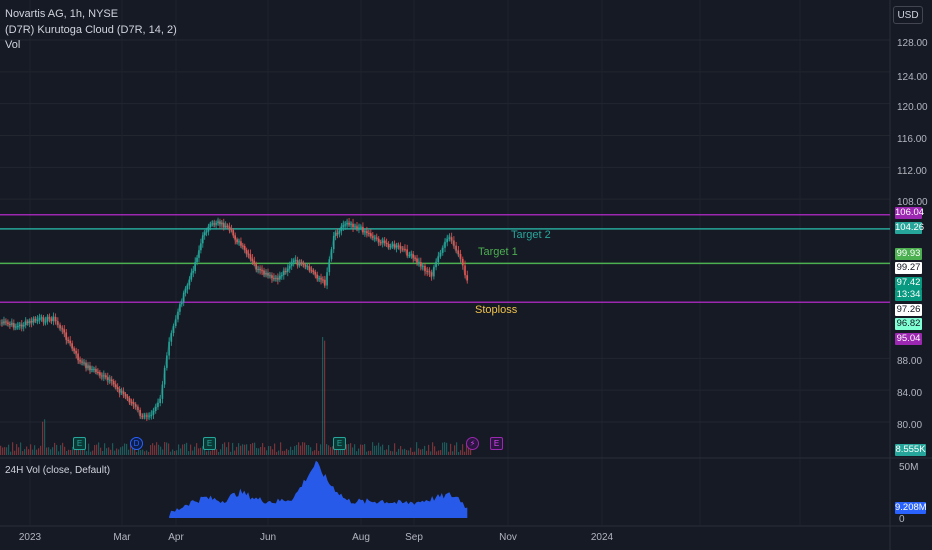 The image size is (932, 550). Describe the element at coordinates (912, 43) in the screenshot. I see `price-axis-tick: 128.00` at that location.